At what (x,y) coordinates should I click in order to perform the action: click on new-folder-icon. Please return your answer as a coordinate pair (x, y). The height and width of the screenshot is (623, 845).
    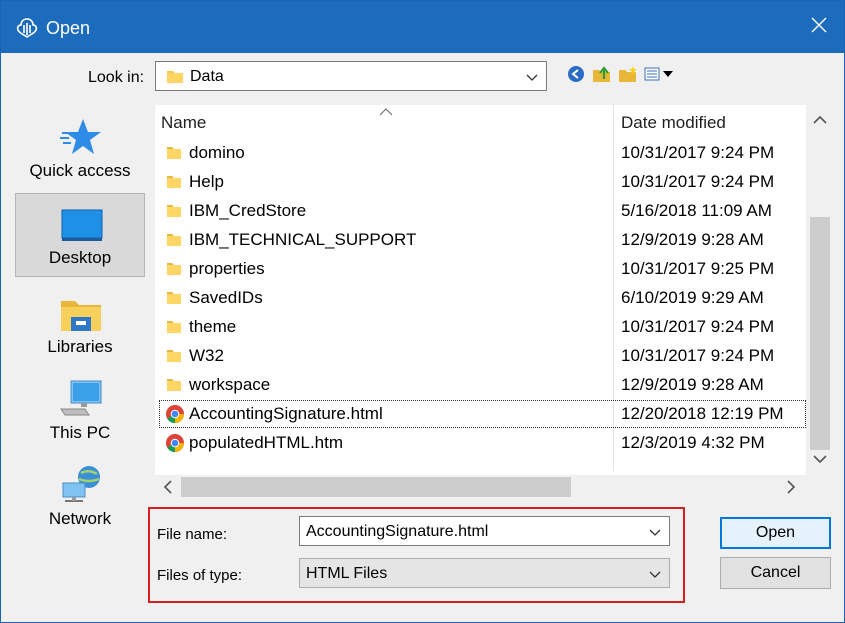
    Looking at the image, I should click on (628, 74).